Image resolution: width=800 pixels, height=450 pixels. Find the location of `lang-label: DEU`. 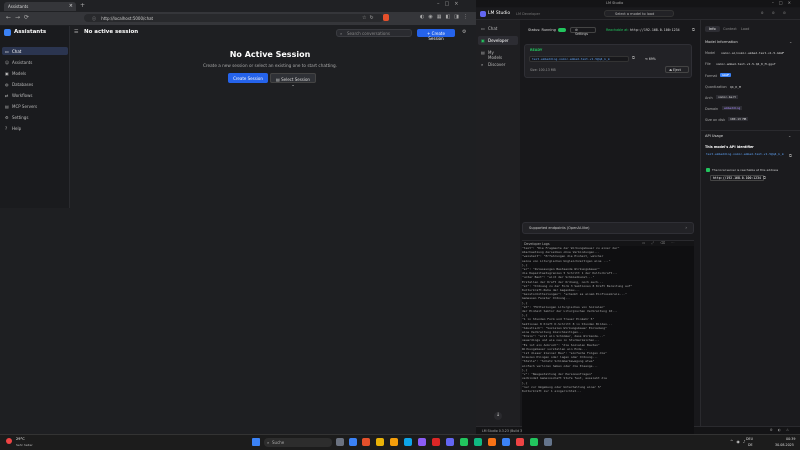

lang-label: DEU is located at coordinates (749, 439).